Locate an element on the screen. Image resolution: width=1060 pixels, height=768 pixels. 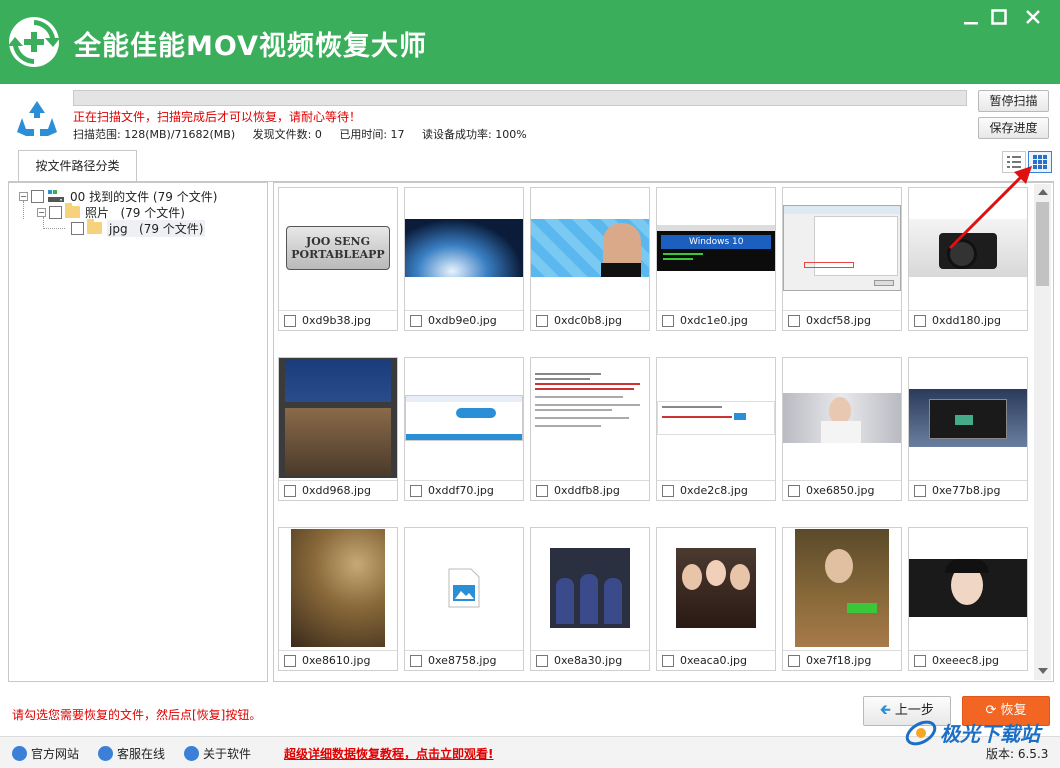
file-name: 0xde2c8.jpg is located at coordinates (714, 490).